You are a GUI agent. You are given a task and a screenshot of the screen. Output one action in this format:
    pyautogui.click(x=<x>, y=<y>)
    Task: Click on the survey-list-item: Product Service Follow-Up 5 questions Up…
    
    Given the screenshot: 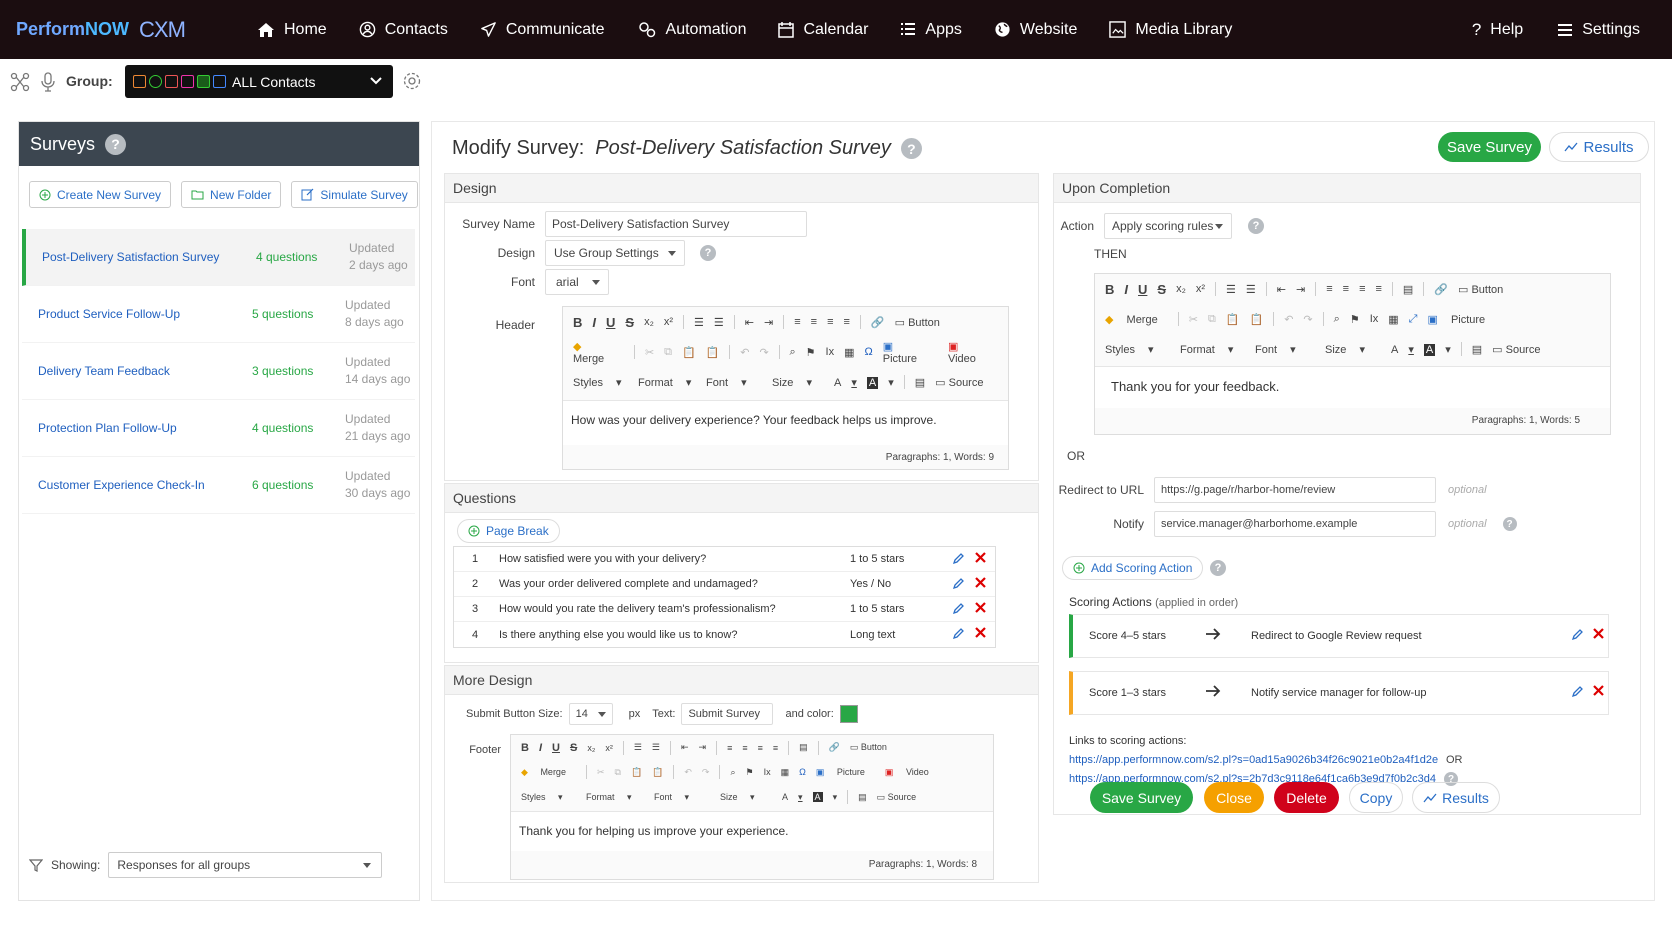 What is the action you would take?
    pyautogui.click(x=218, y=314)
    